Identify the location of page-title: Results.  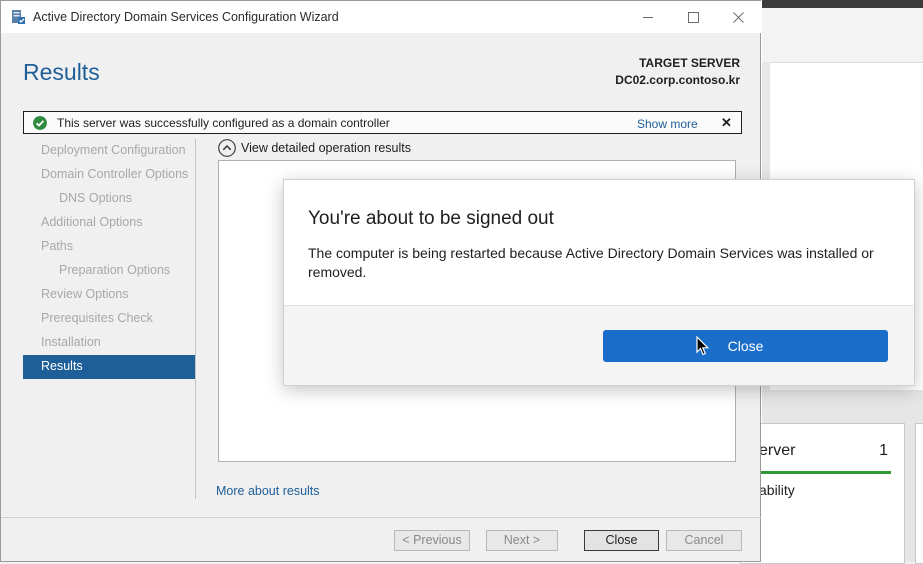
(61, 72).